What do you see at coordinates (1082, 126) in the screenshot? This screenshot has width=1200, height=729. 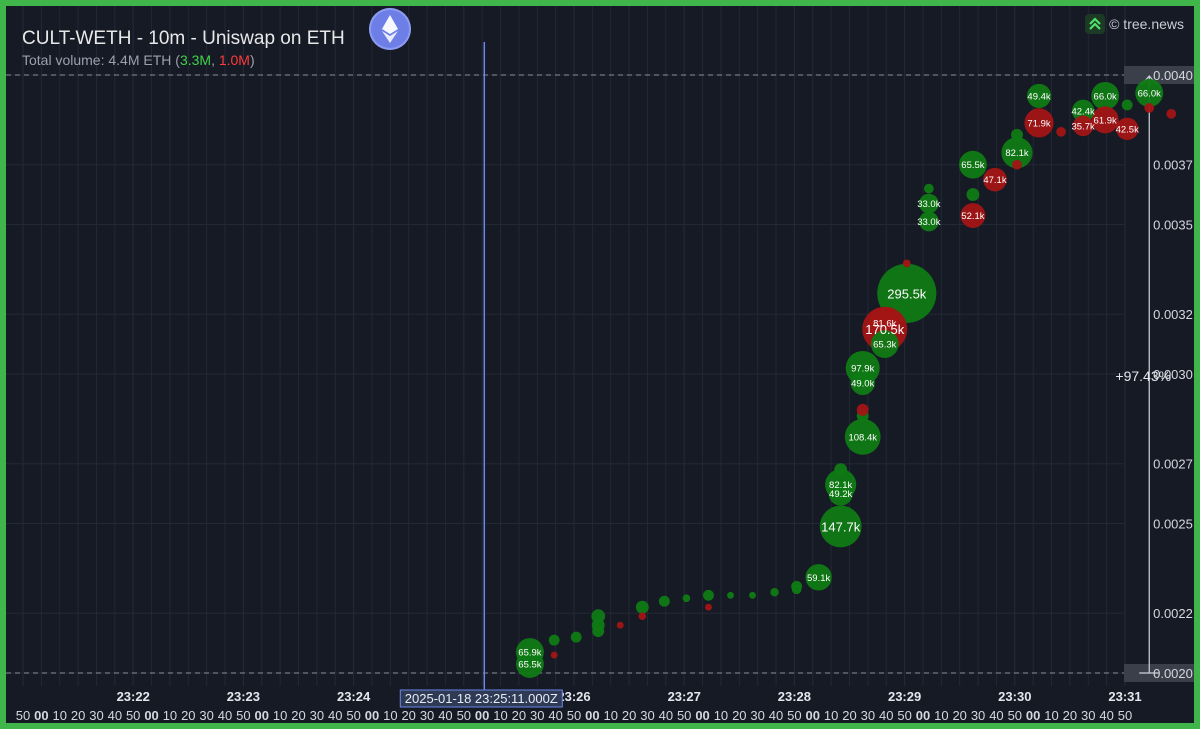 I see `trade-volume-label: 35.7k` at bounding box center [1082, 126].